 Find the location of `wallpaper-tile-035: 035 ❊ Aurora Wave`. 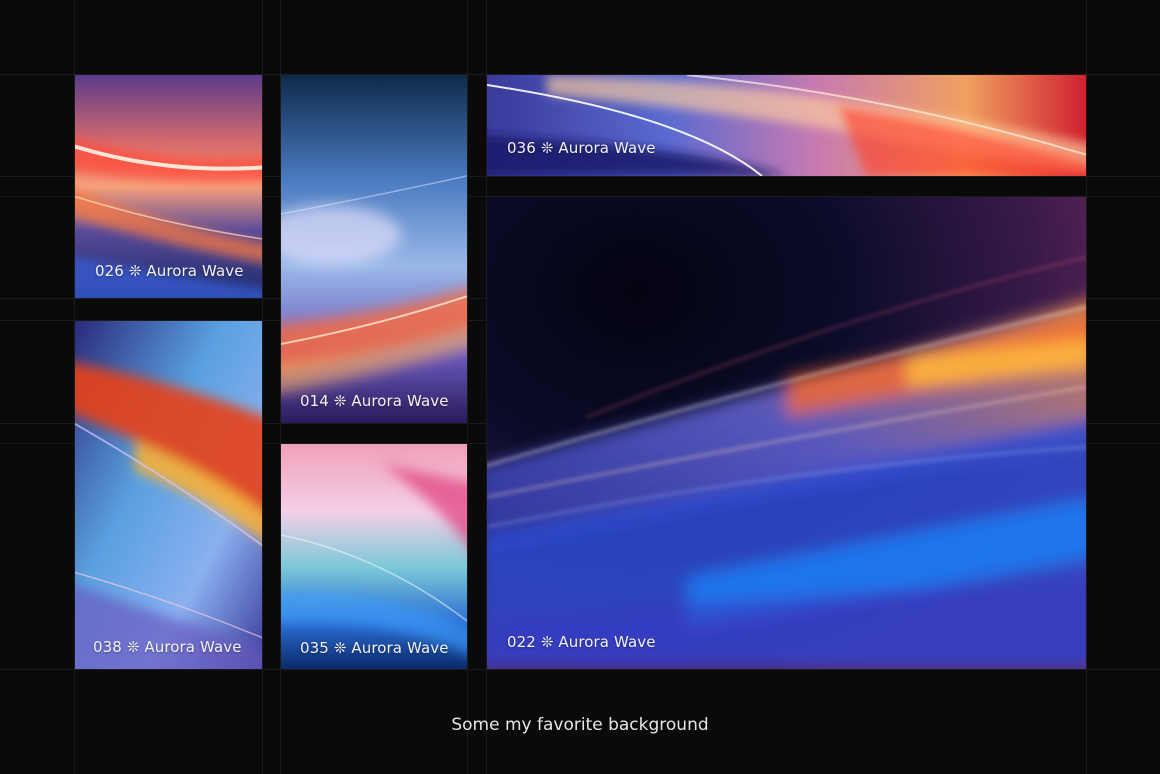

wallpaper-tile-035: 035 ❊ Aurora Wave is located at coordinates (374, 556).